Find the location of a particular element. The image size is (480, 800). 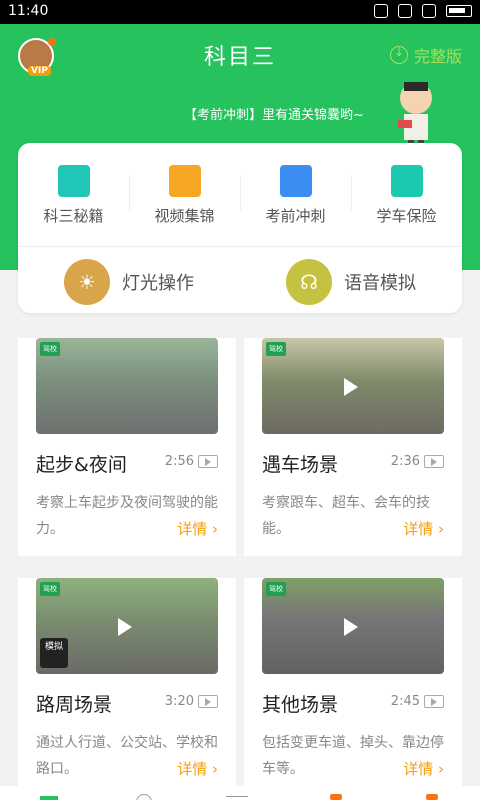

menu-item-videos: 视频集锦 is located at coordinates (184, 197).